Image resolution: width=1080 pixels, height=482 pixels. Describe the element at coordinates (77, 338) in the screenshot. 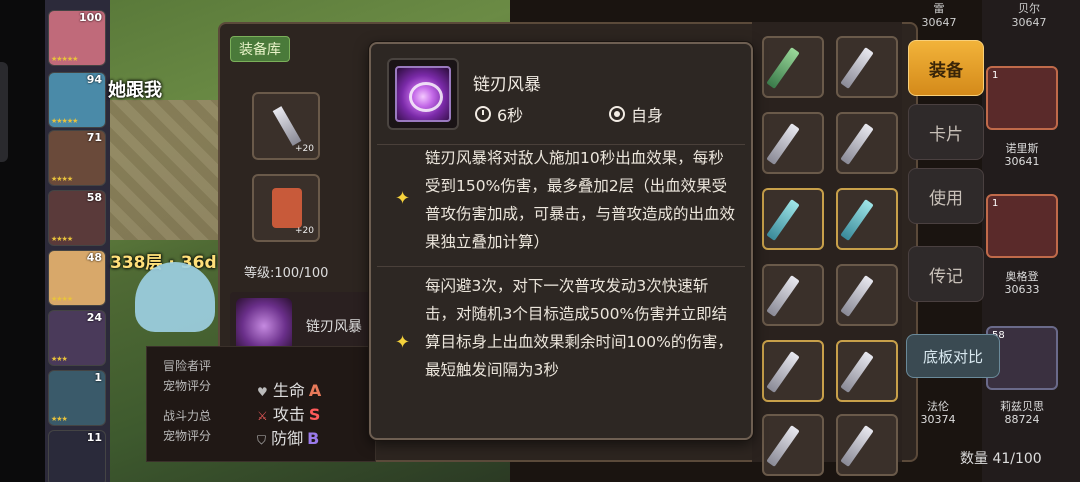

I see `character-slot: 24 ★★★` at that location.